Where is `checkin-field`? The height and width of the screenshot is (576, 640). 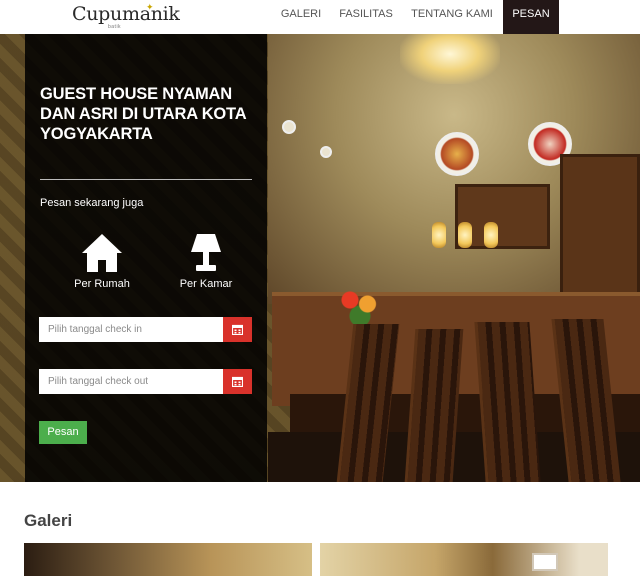 checkin-field is located at coordinates (145, 329).